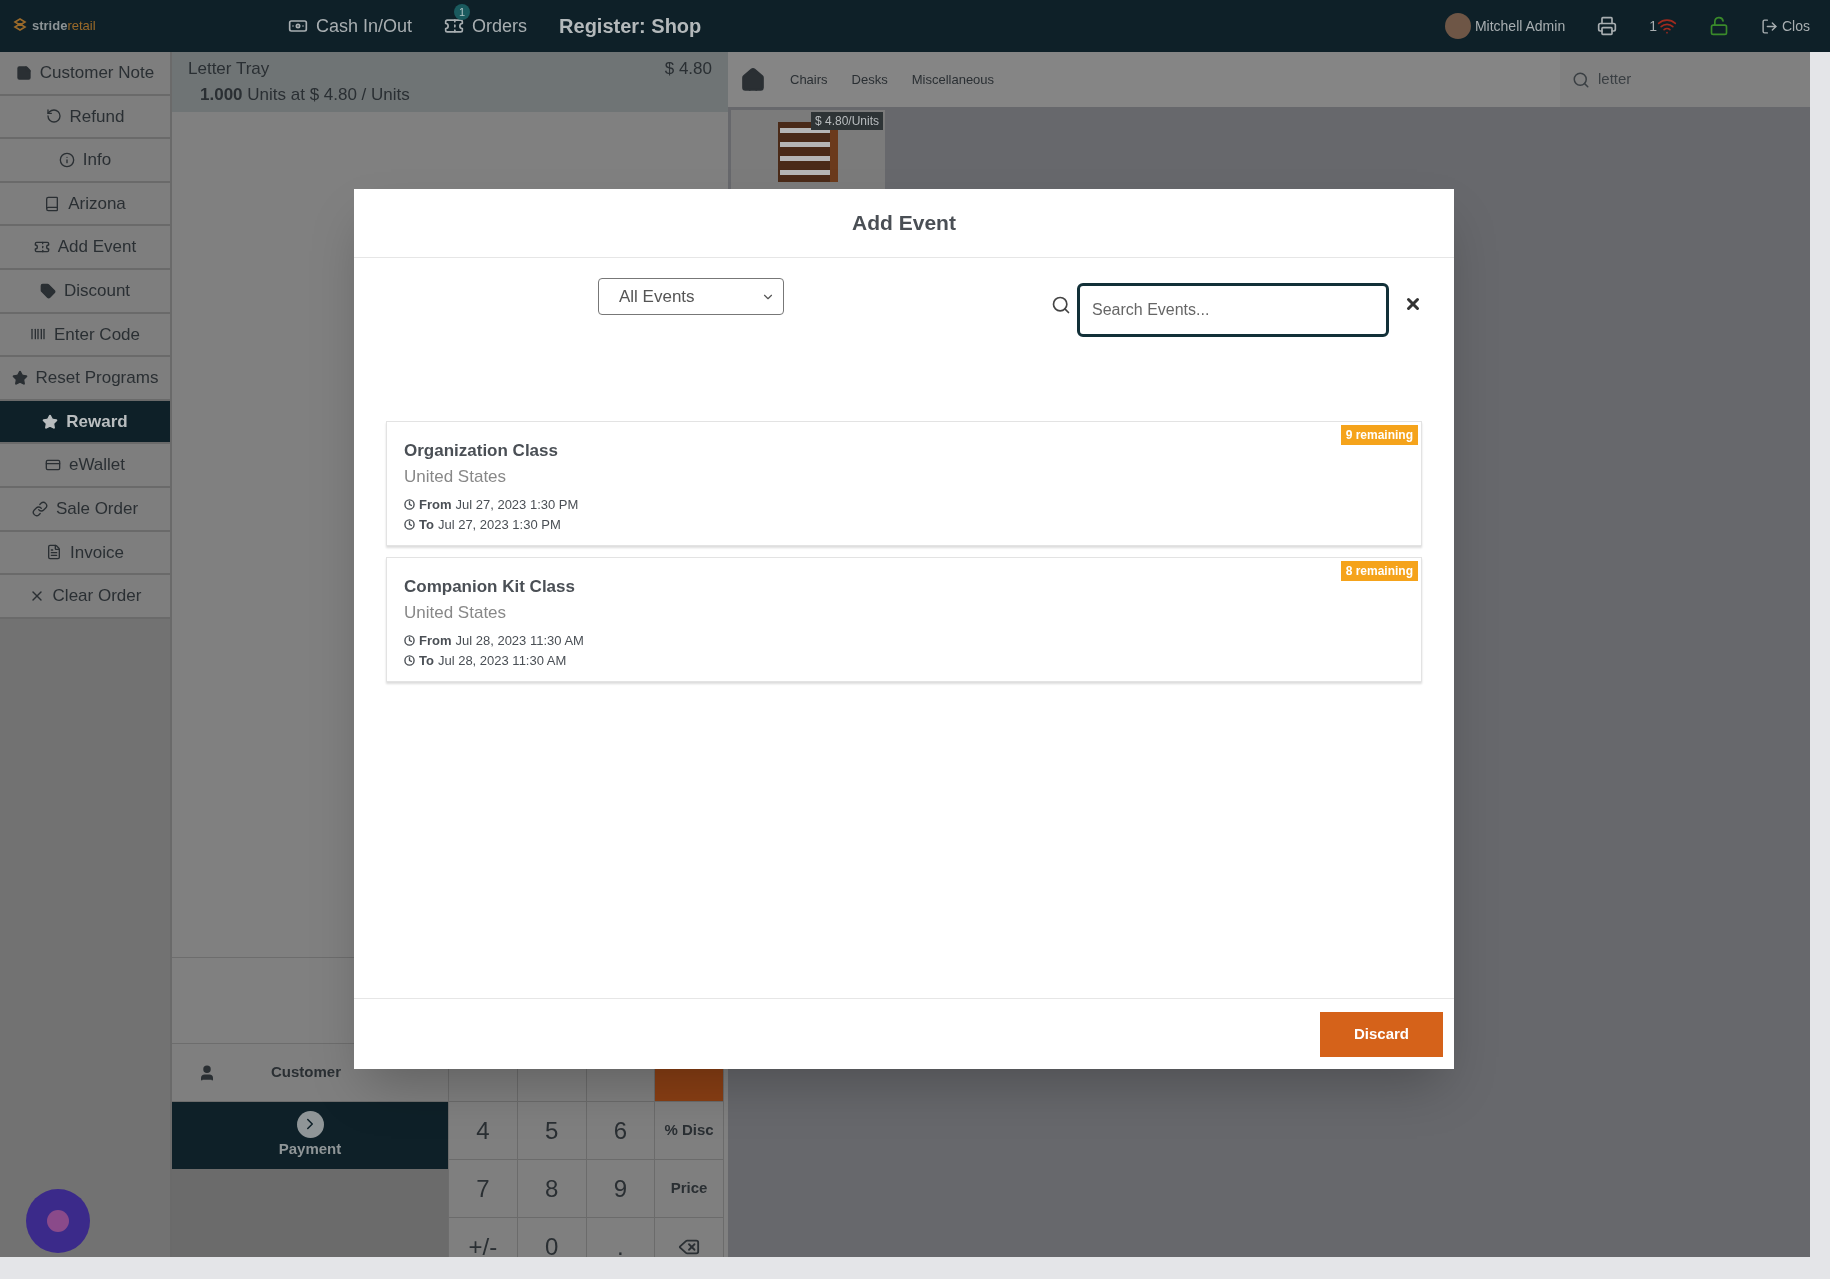  I want to click on sidebar-item: Discount, so click(85, 291).